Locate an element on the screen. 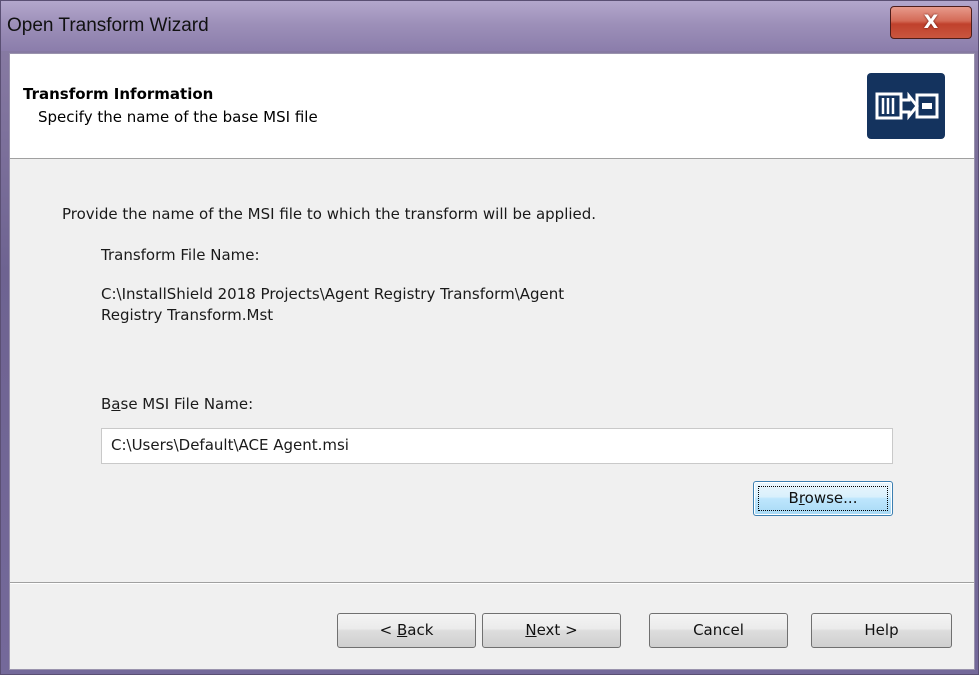 The height and width of the screenshot is (675, 979). title-bar: Open Transform Wizard X is located at coordinates (489, 26).